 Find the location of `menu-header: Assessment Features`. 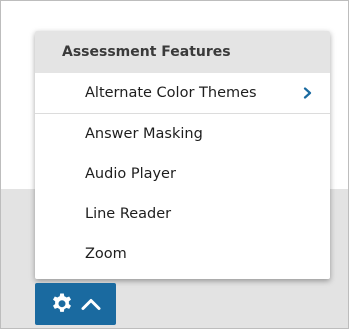

menu-header: Assessment Features is located at coordinates (182, 52).